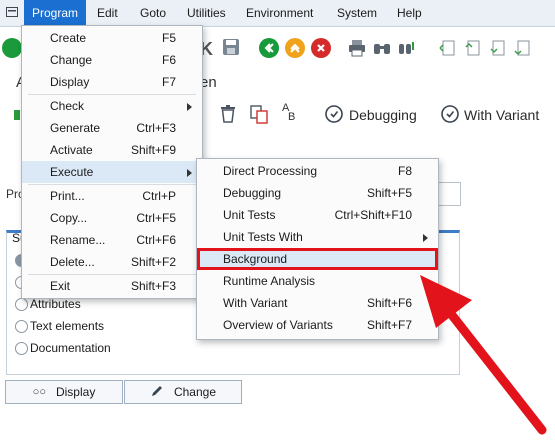 The height and width of the screenshot is (444, 555). What do you see at coordinates (357, 13) in the screenshot?
I see `menu-system: System` at bounding box center [357, 13].